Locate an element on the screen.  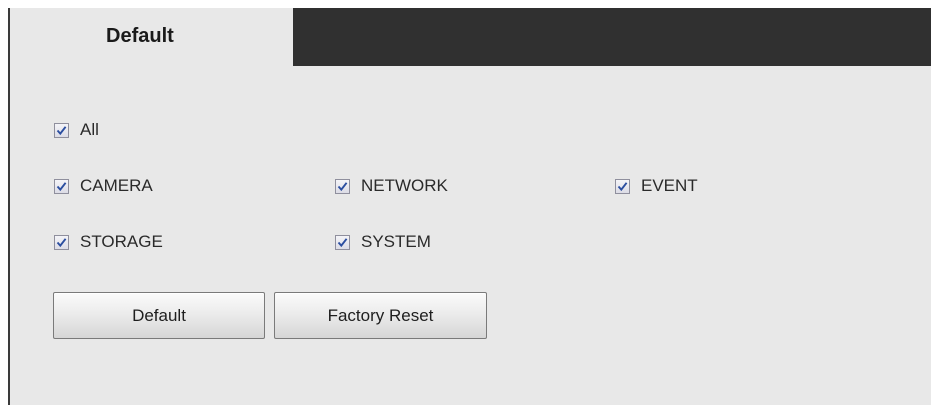
network-label: NETWORK is located at coordinates (404, 185).